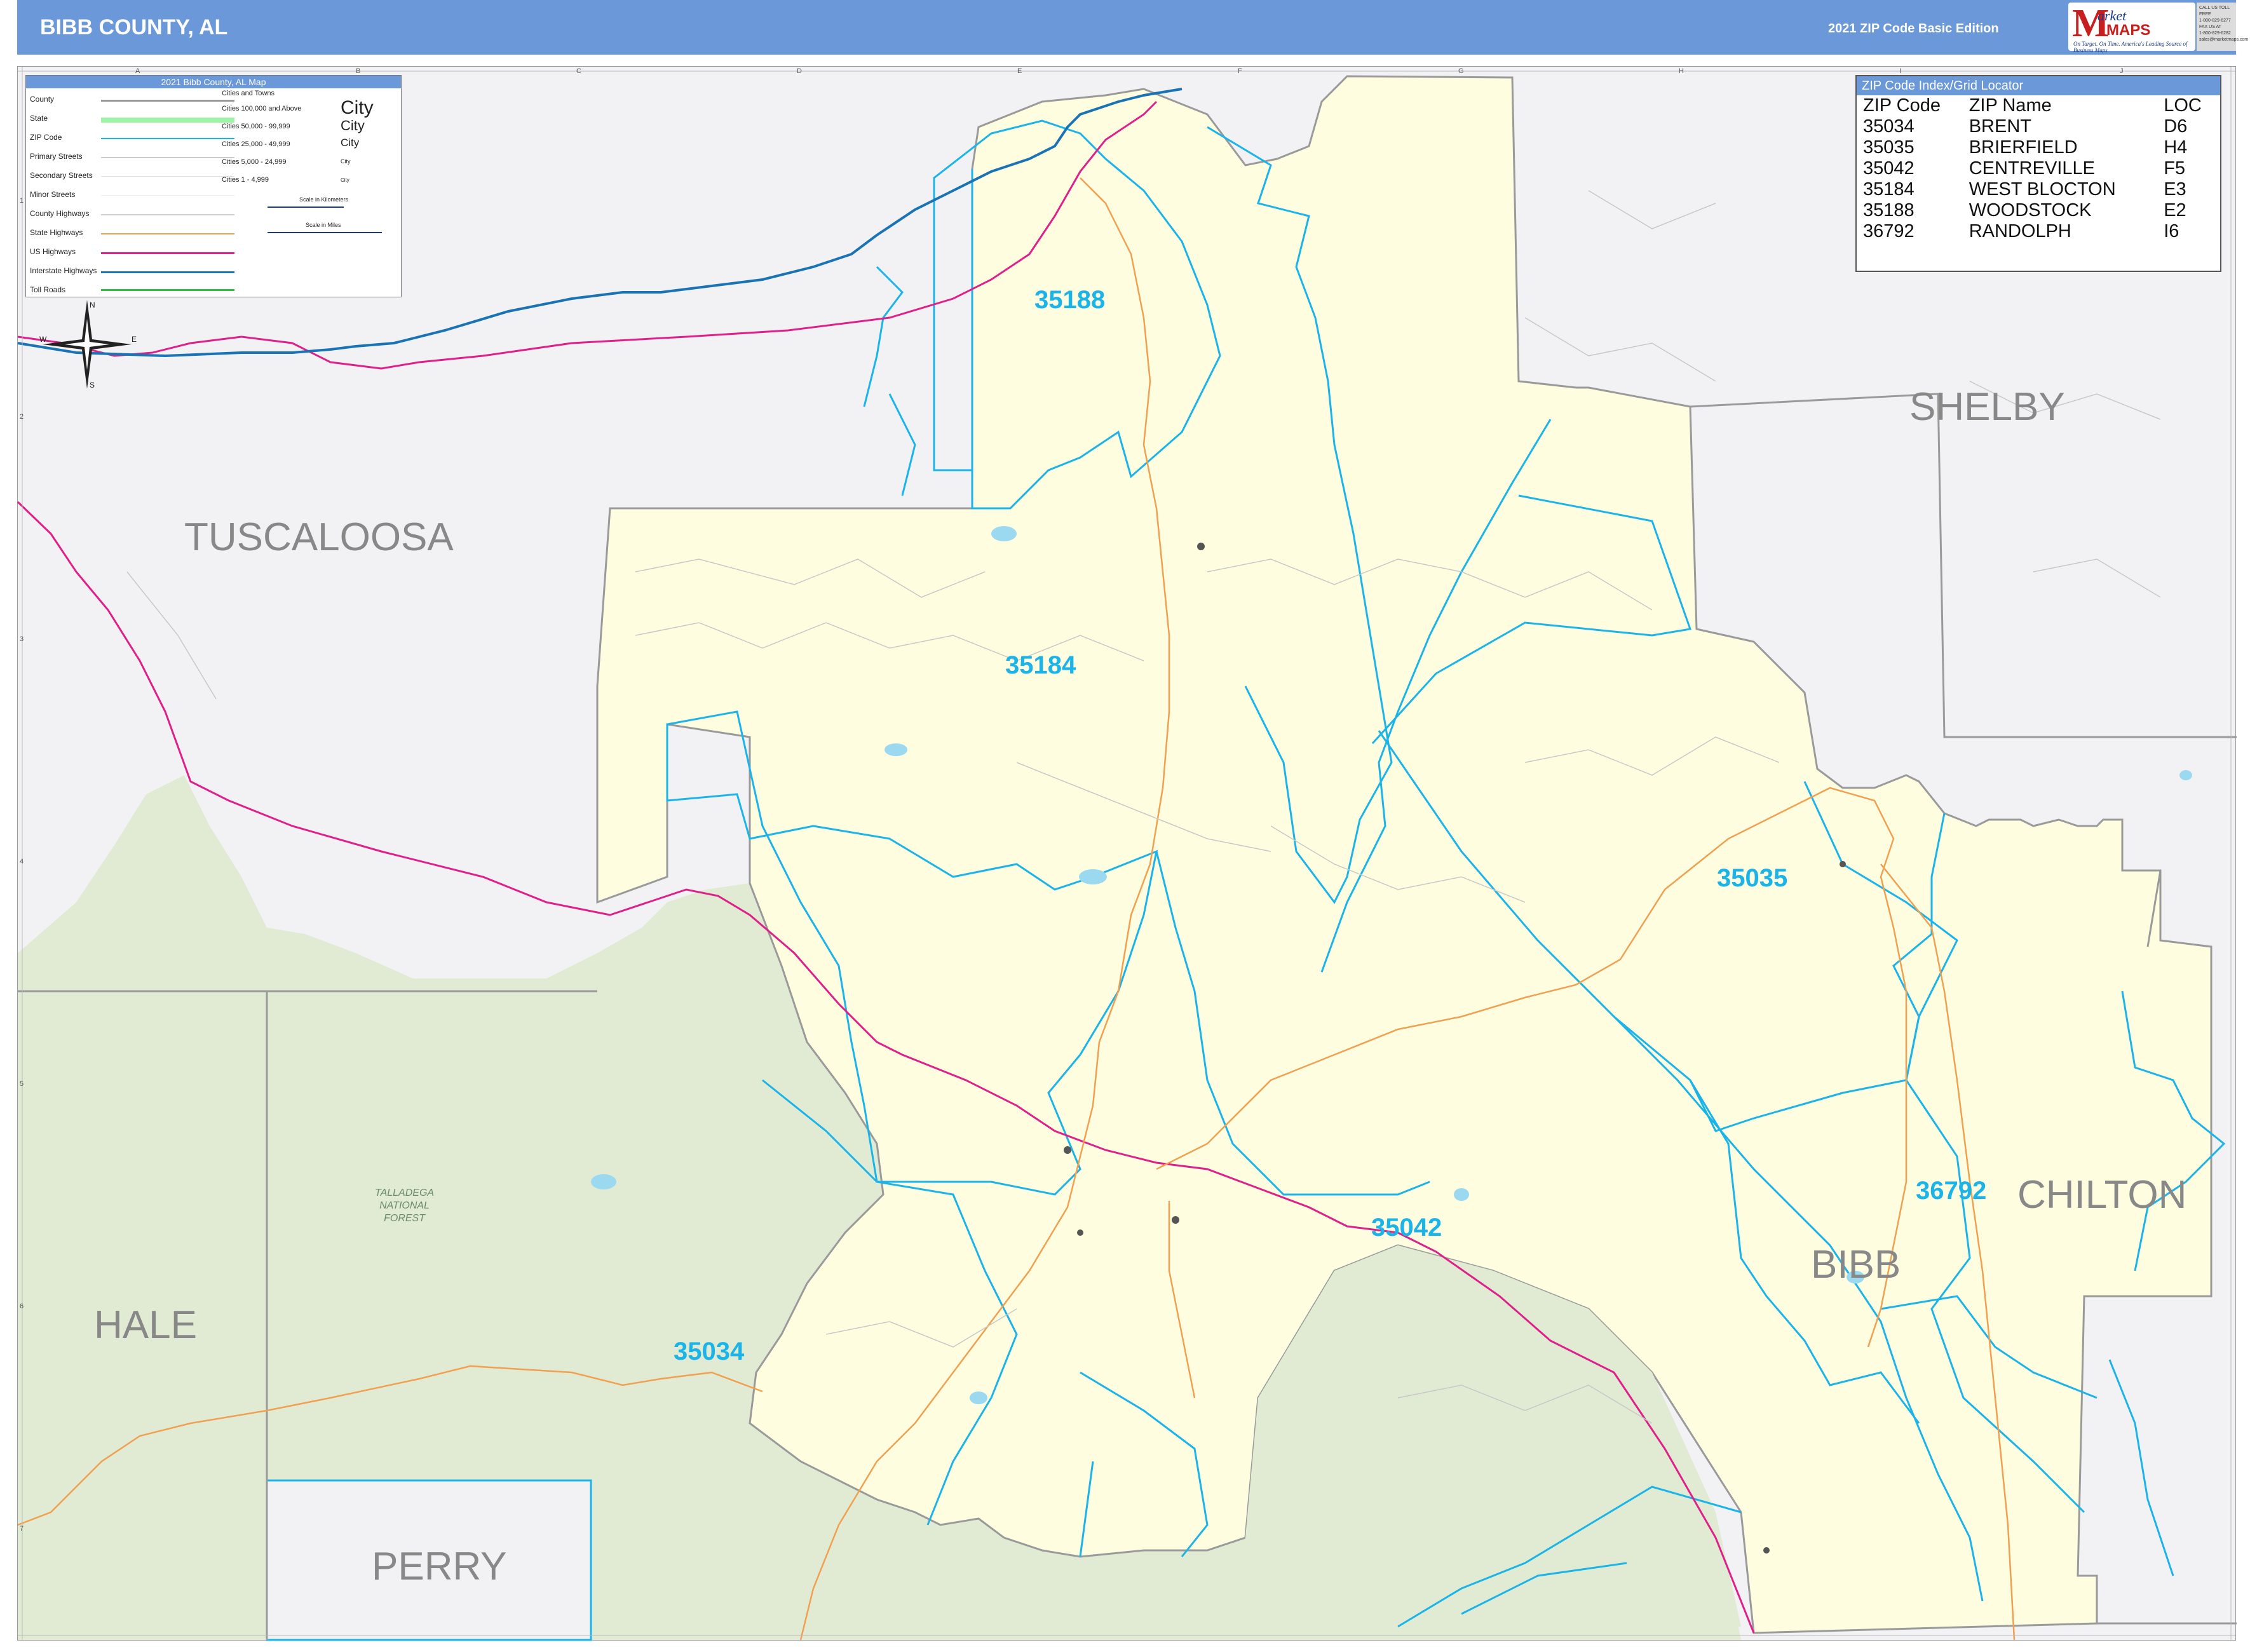  I want to click on zip-label-35035: 35035, so click(1752, 879).